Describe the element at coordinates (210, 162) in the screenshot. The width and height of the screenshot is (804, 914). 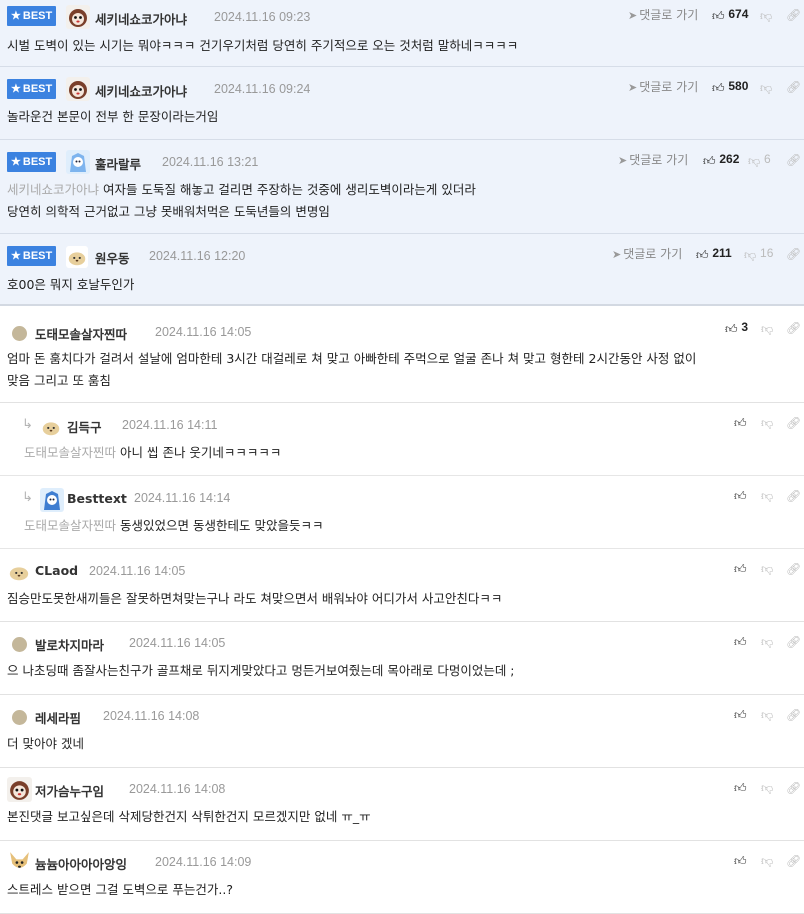
I see `comment-date: 2024.11.16 13:21` at that location.